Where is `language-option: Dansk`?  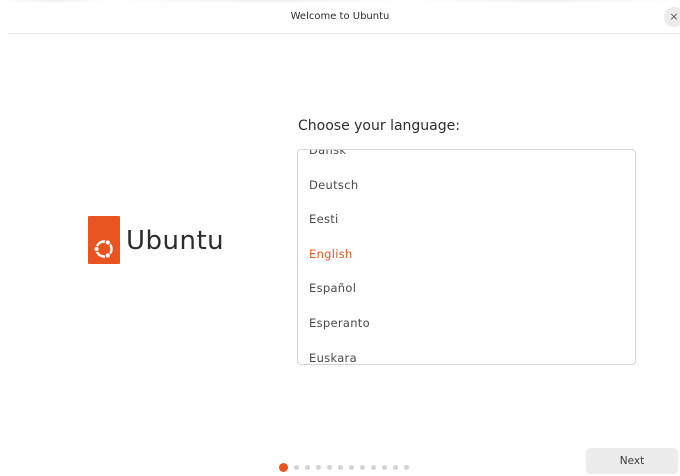
language-option: Dansk is located at coordinates (466, 159).